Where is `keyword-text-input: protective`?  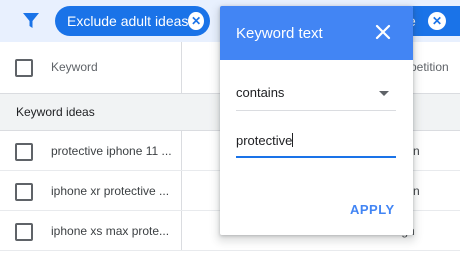 keyword-text-input: protective is located at coordinates (316, 144).